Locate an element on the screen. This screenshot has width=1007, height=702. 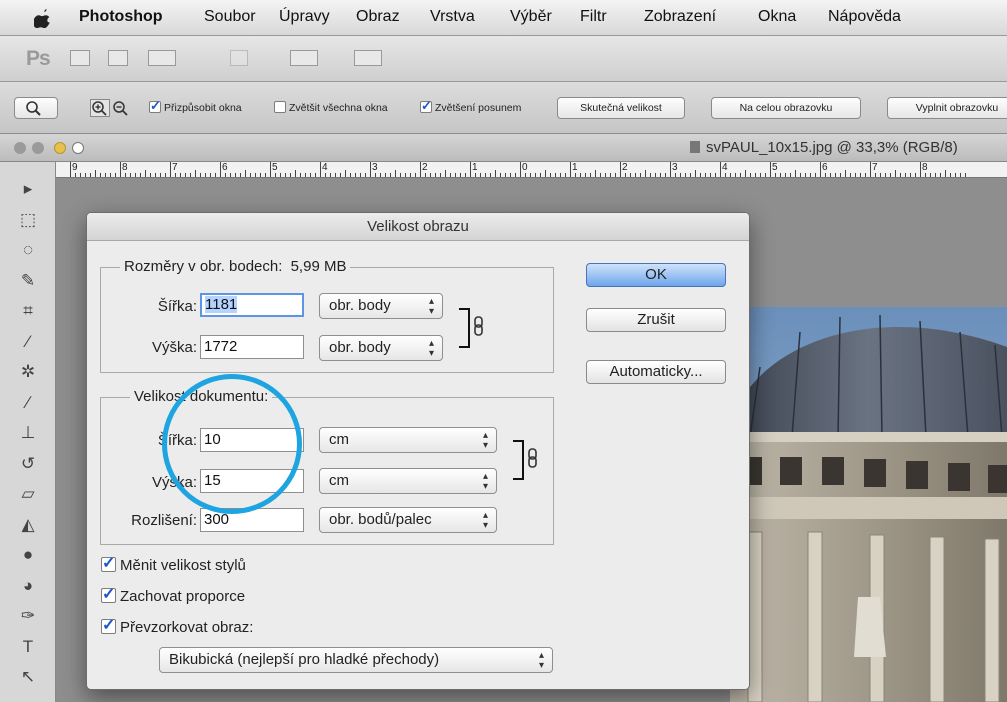
menu-vrstva: Vrstva is located at coordinates (452, 17).